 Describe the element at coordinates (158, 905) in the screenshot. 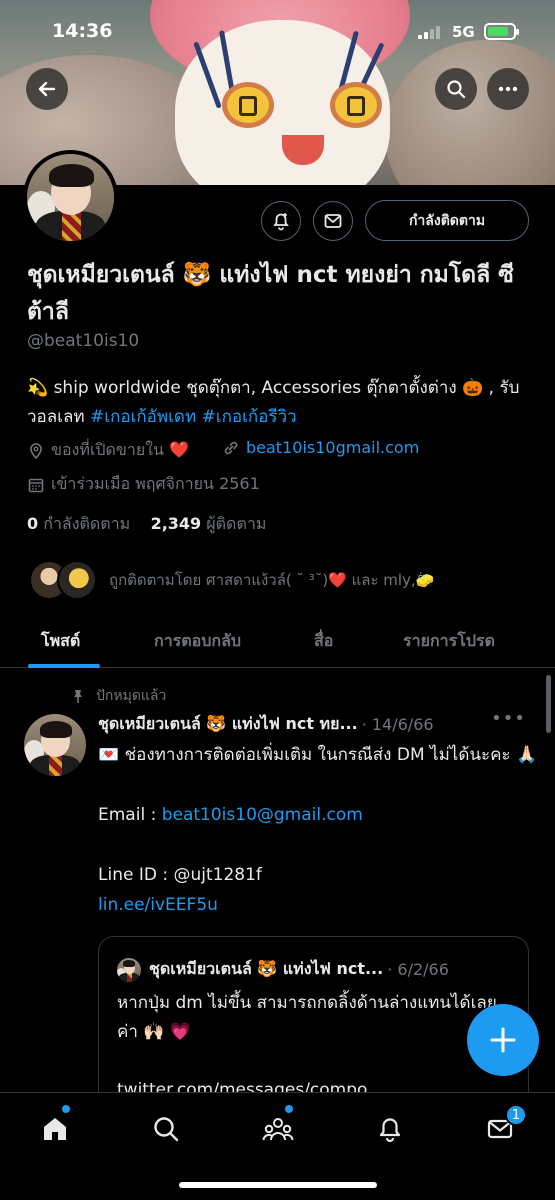

I see `line-link: lin.ee/ivEEF5u` at that location.